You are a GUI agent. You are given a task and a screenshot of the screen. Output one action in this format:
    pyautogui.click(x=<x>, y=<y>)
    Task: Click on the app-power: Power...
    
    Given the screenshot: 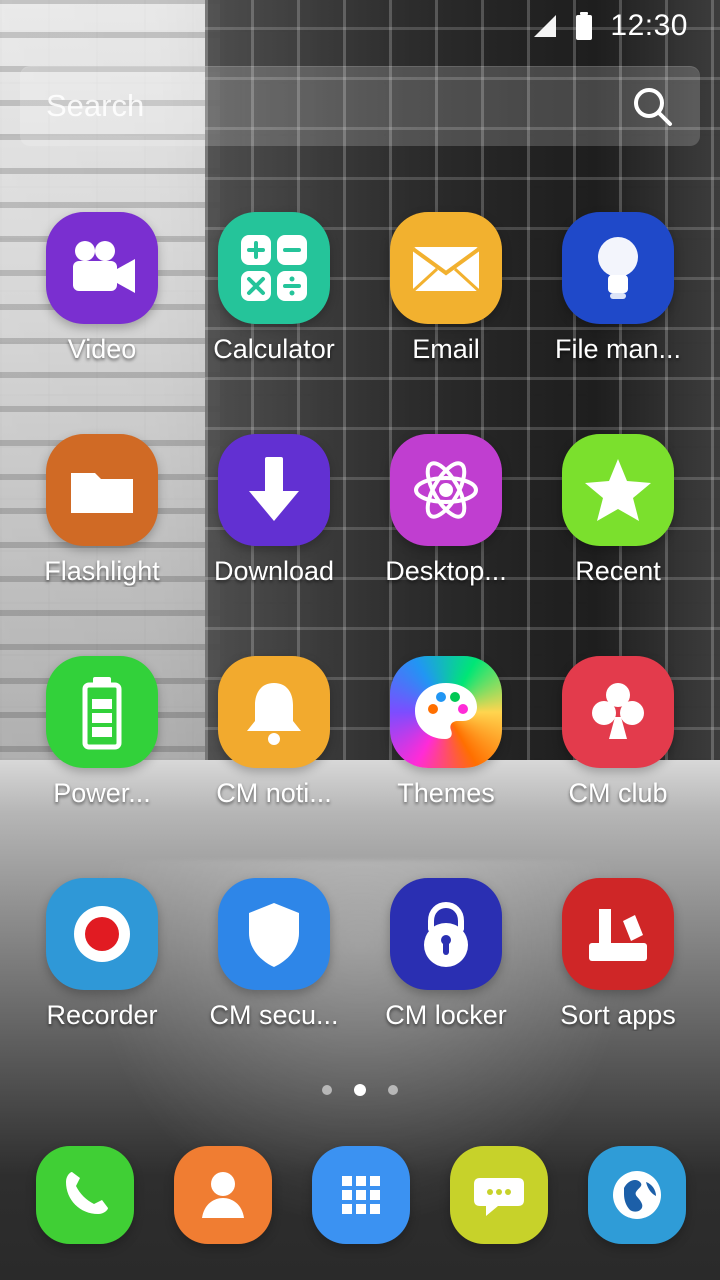 What is the action you would take?
    pyautogui.click(x=102, y=732)
    